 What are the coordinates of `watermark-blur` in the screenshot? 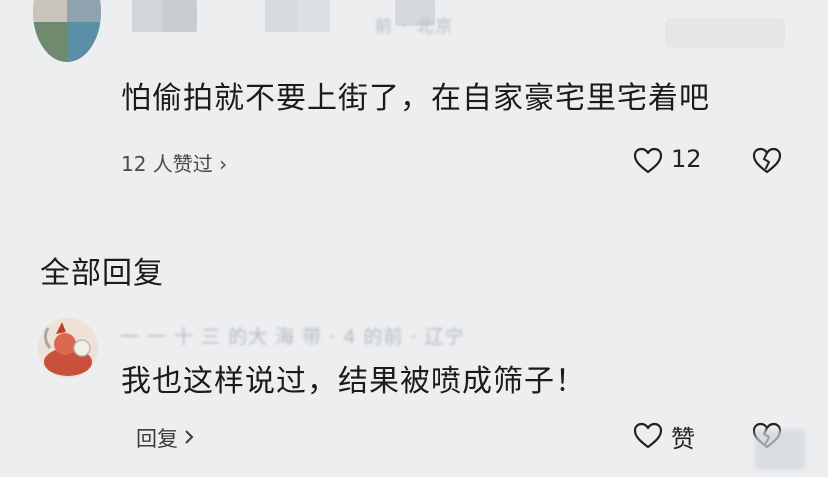 It's located at (780, 450).